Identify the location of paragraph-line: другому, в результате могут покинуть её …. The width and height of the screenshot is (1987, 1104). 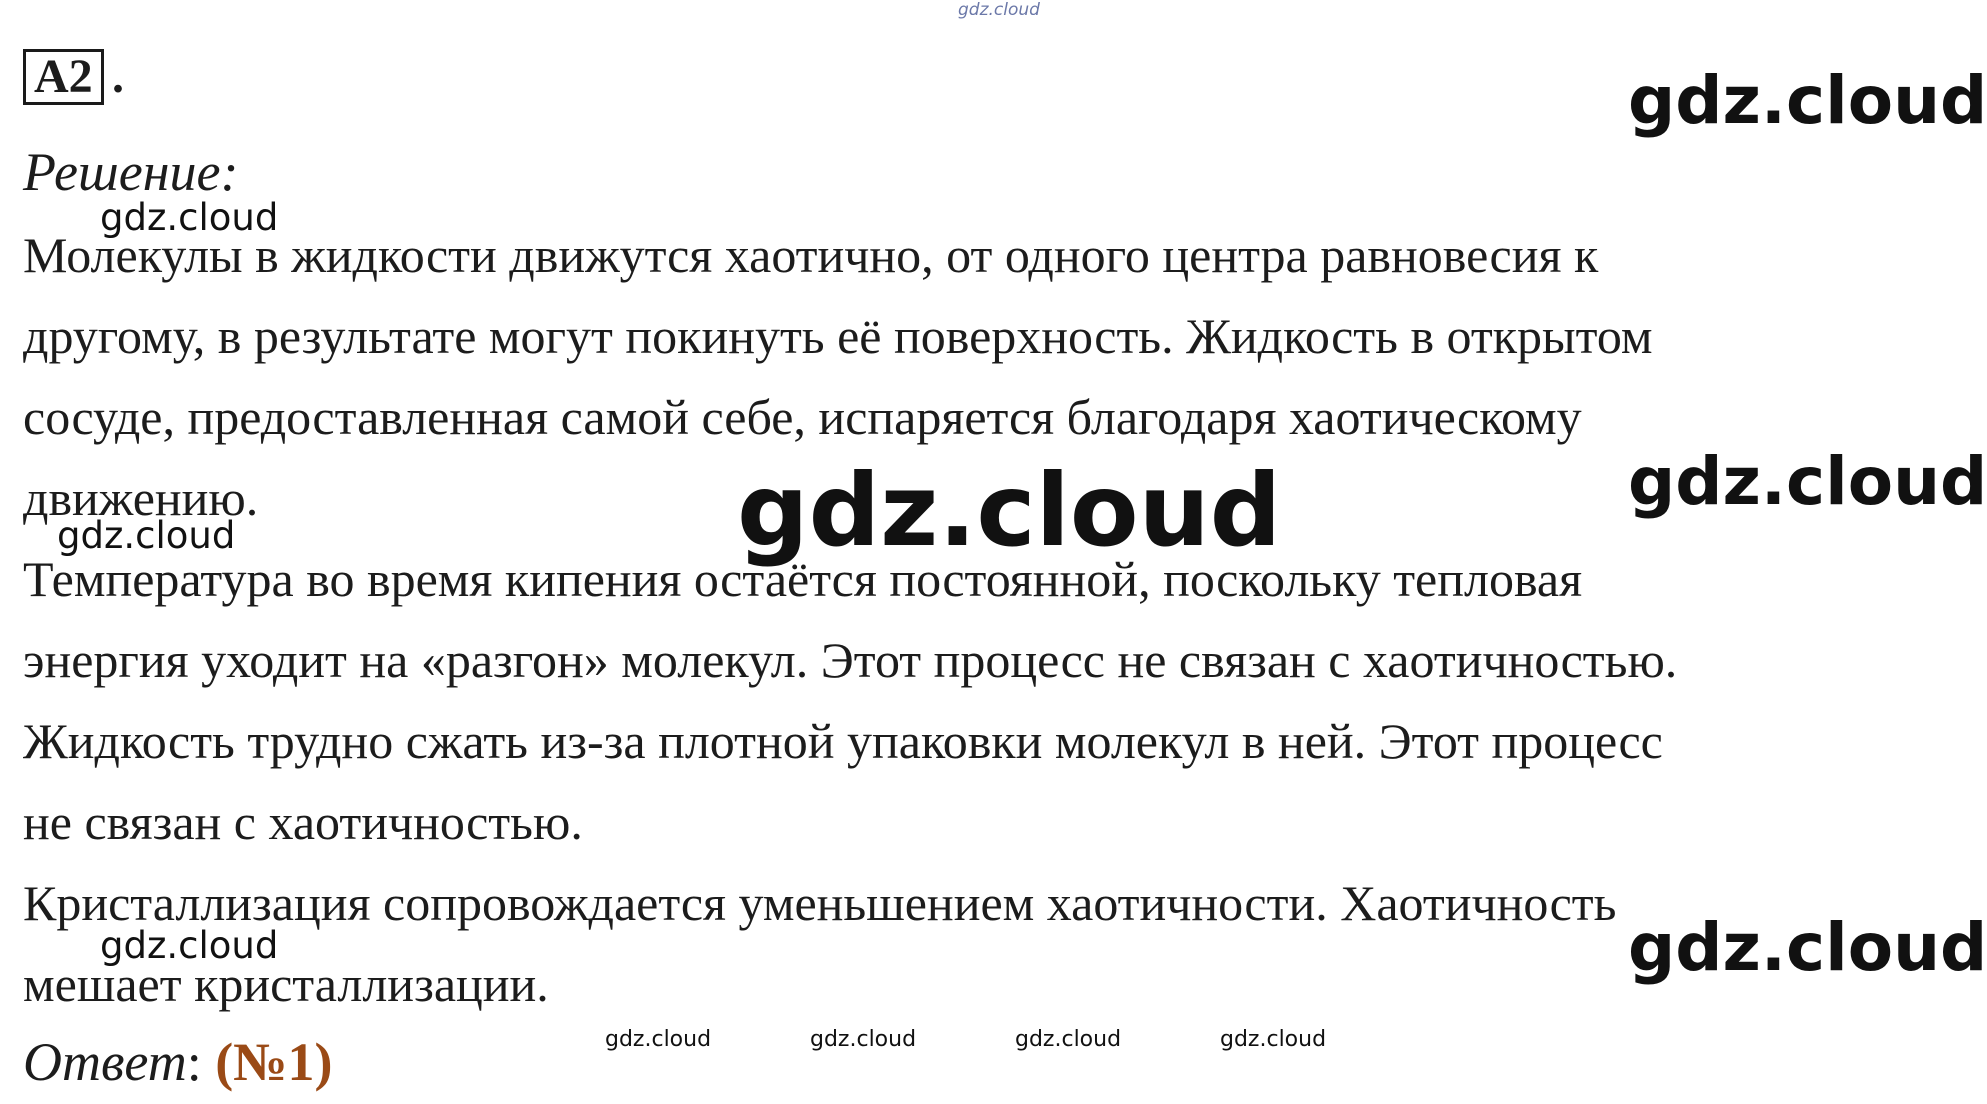
(838, 336).